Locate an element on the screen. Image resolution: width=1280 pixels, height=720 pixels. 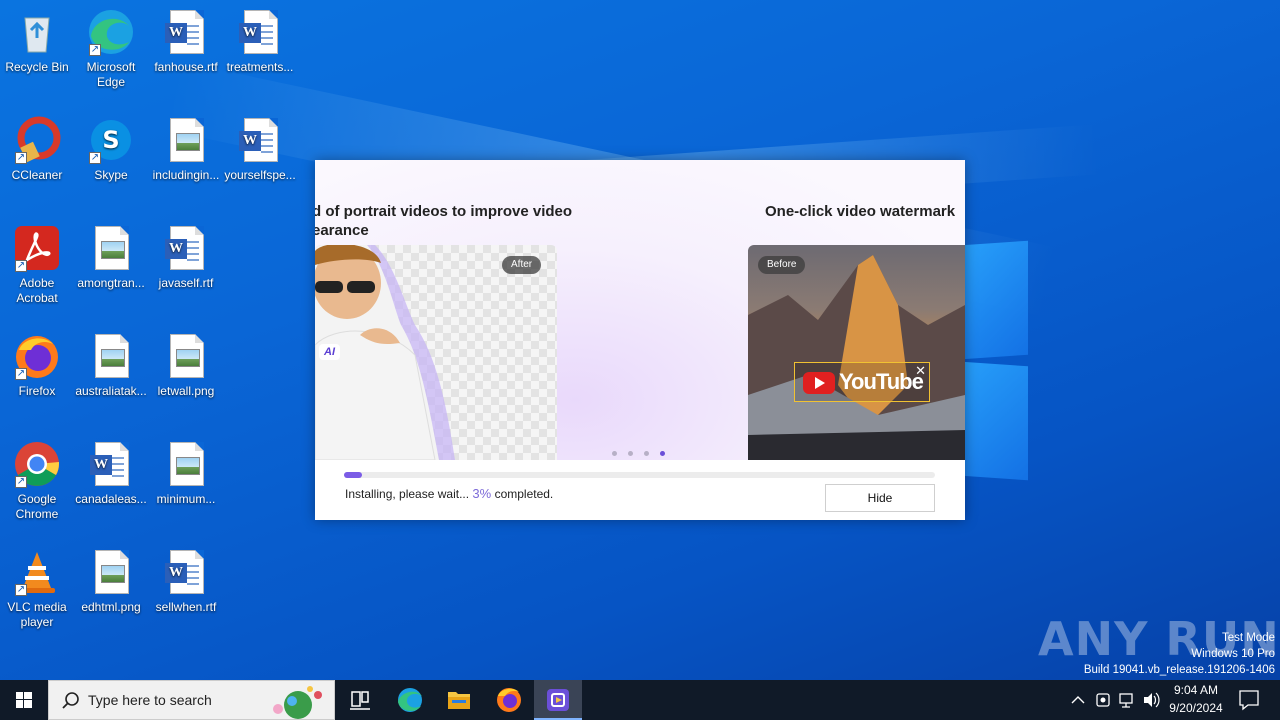
windows-start-icon is located at coordinates (24, 700).